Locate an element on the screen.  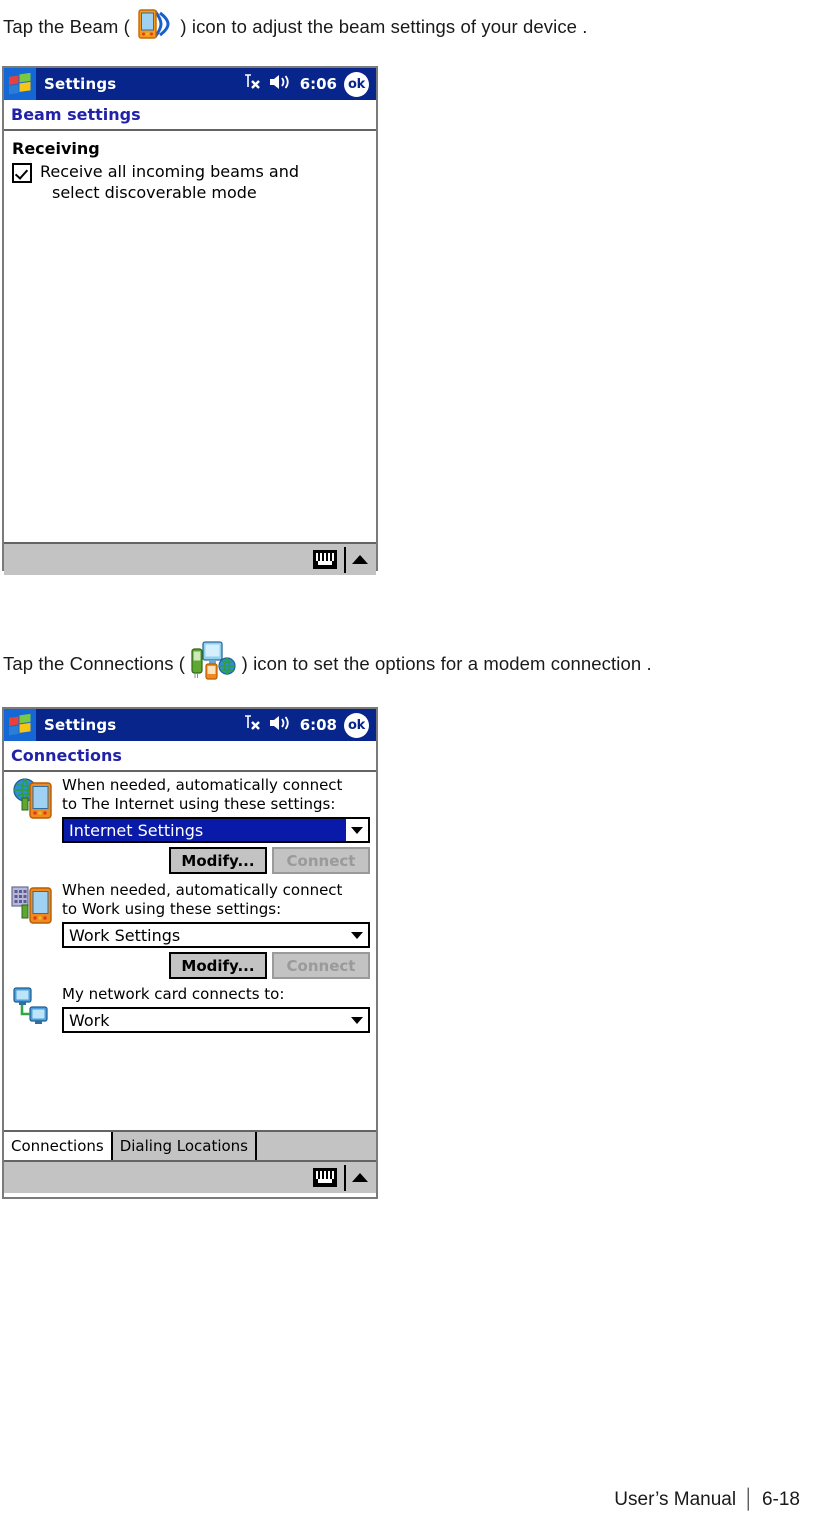
tab-connections: Connections is located at coordinates (58, 1146).